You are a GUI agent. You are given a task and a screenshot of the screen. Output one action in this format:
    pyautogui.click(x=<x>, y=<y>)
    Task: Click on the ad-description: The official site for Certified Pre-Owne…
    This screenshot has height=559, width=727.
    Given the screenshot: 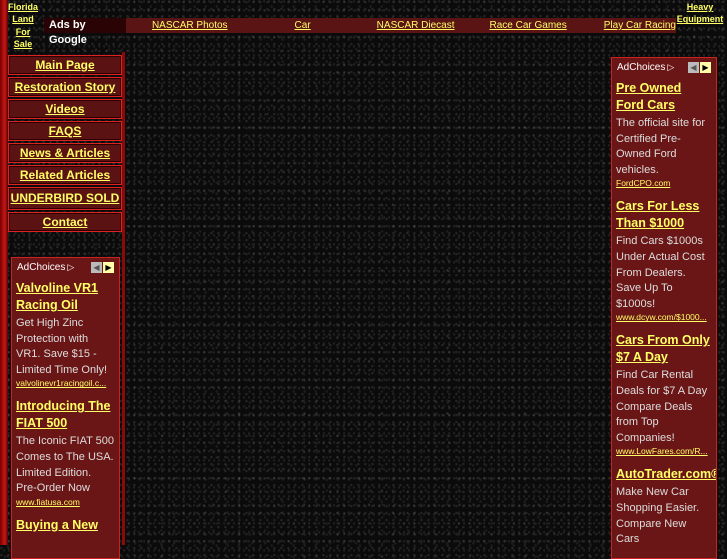 What is the action you would take?
    pyautogui.click(x=661, y=146)
    